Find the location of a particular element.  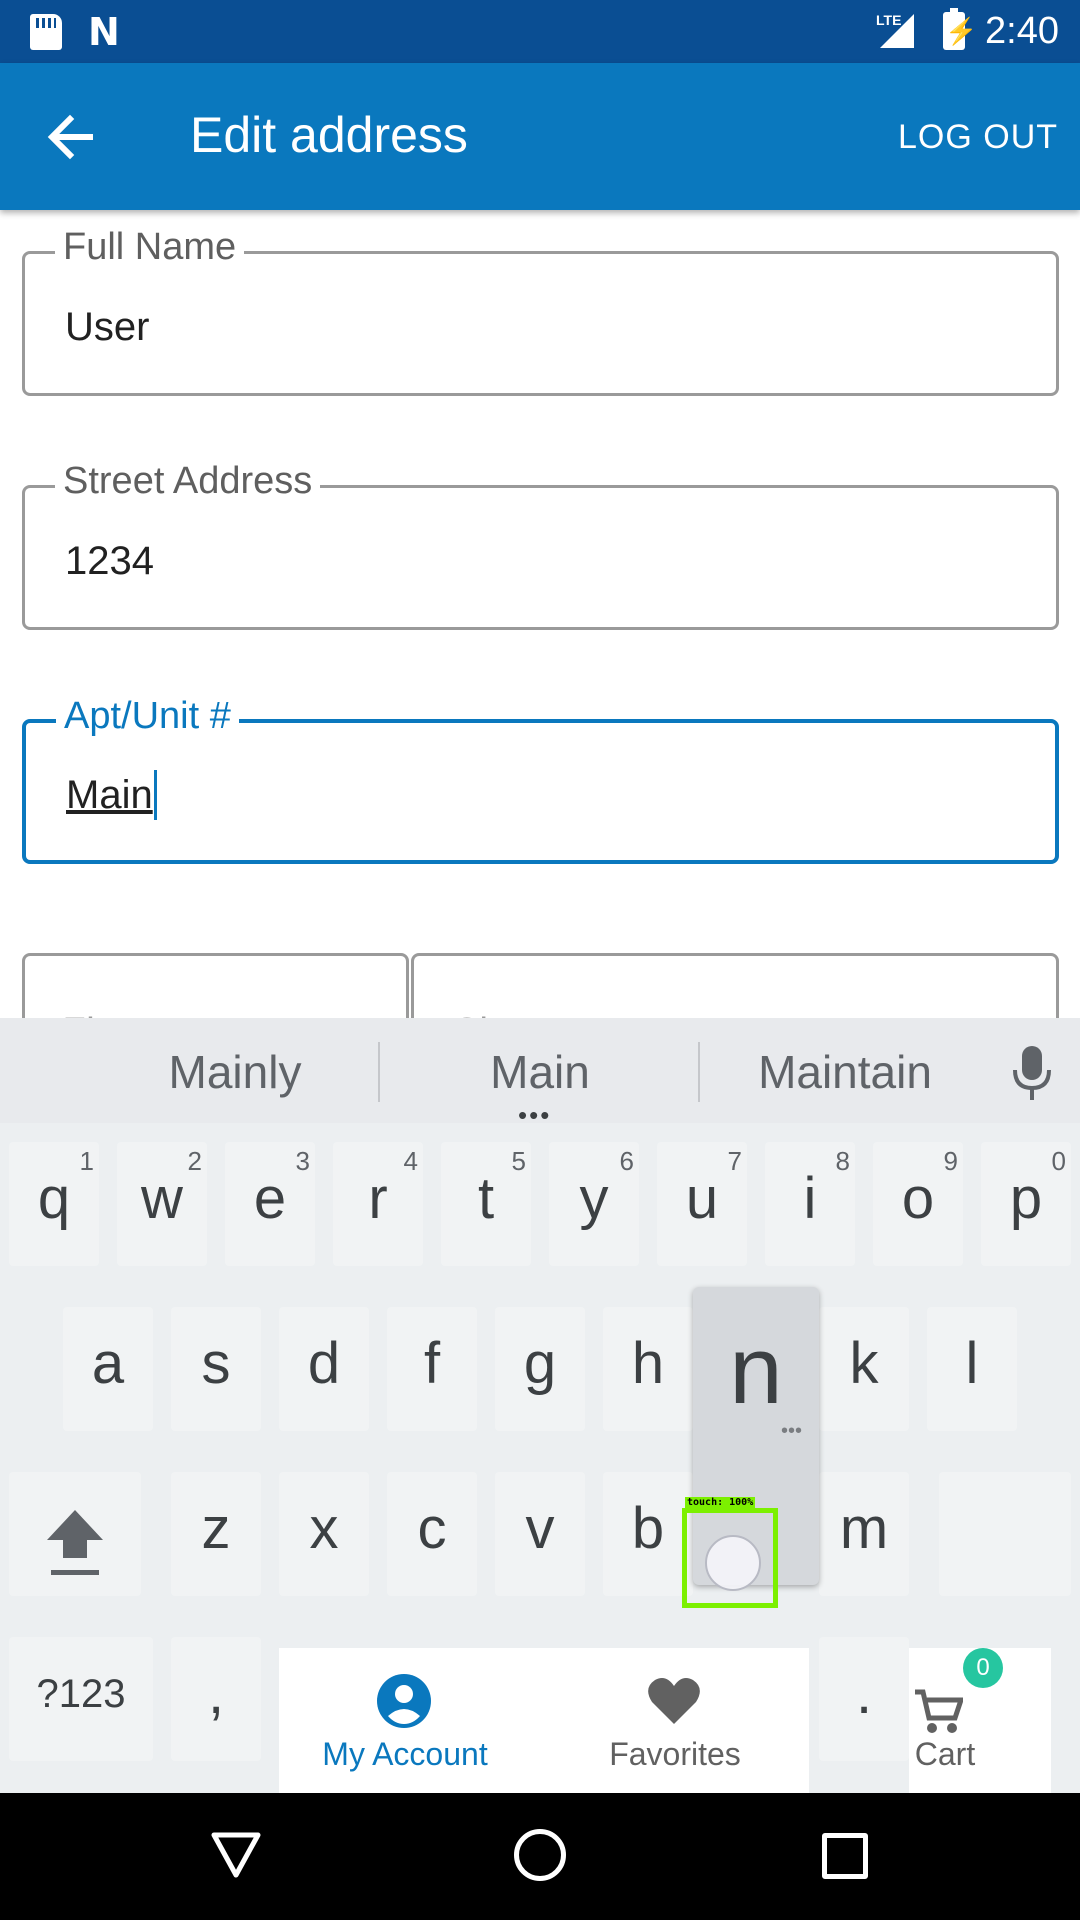

nav-cart: Cart is located at coordinates (945, 1754).